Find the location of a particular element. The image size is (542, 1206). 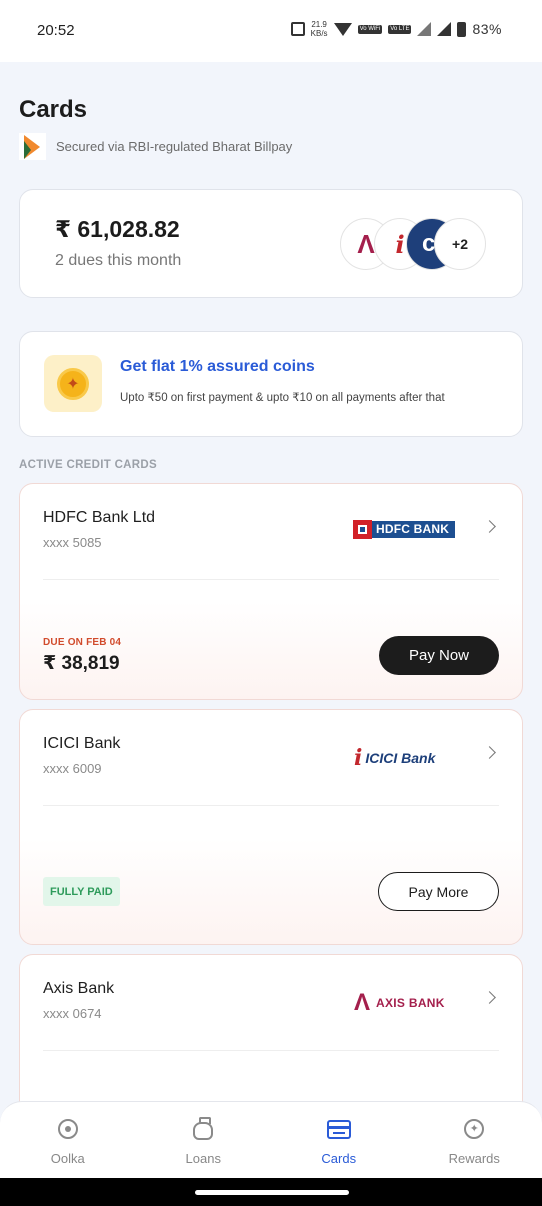

status-bar: 20:52 21.9 KB/s Vo WiFi Vo LTE 83% is located at coordinates (271, 31).